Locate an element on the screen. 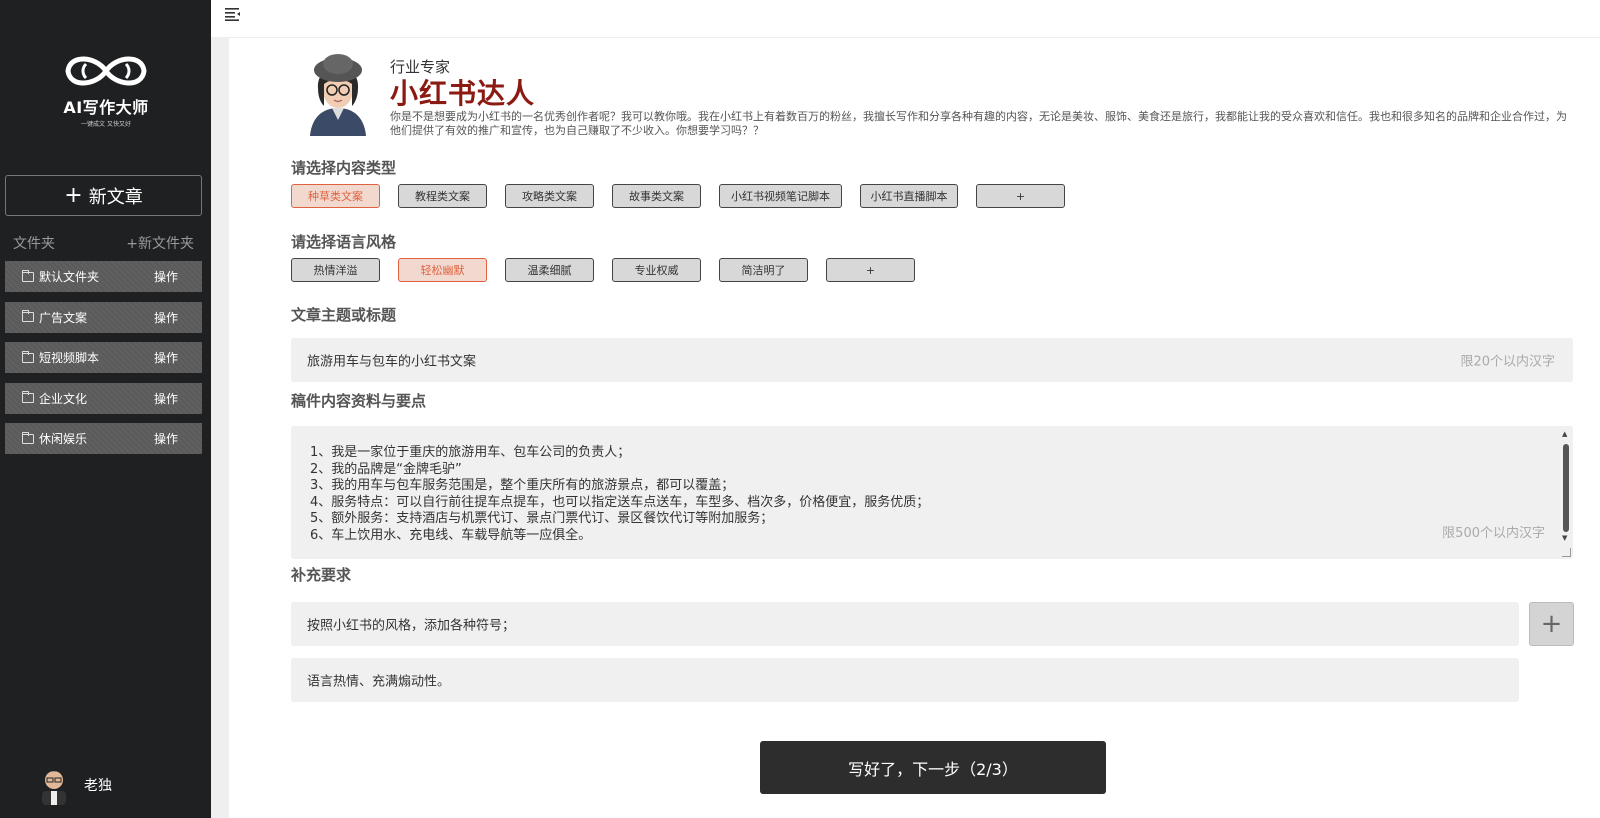 The image size is (1600, 818). requirement-value: 按照小红书的风格，添加各种符号； is located at coordinates (411, 626).